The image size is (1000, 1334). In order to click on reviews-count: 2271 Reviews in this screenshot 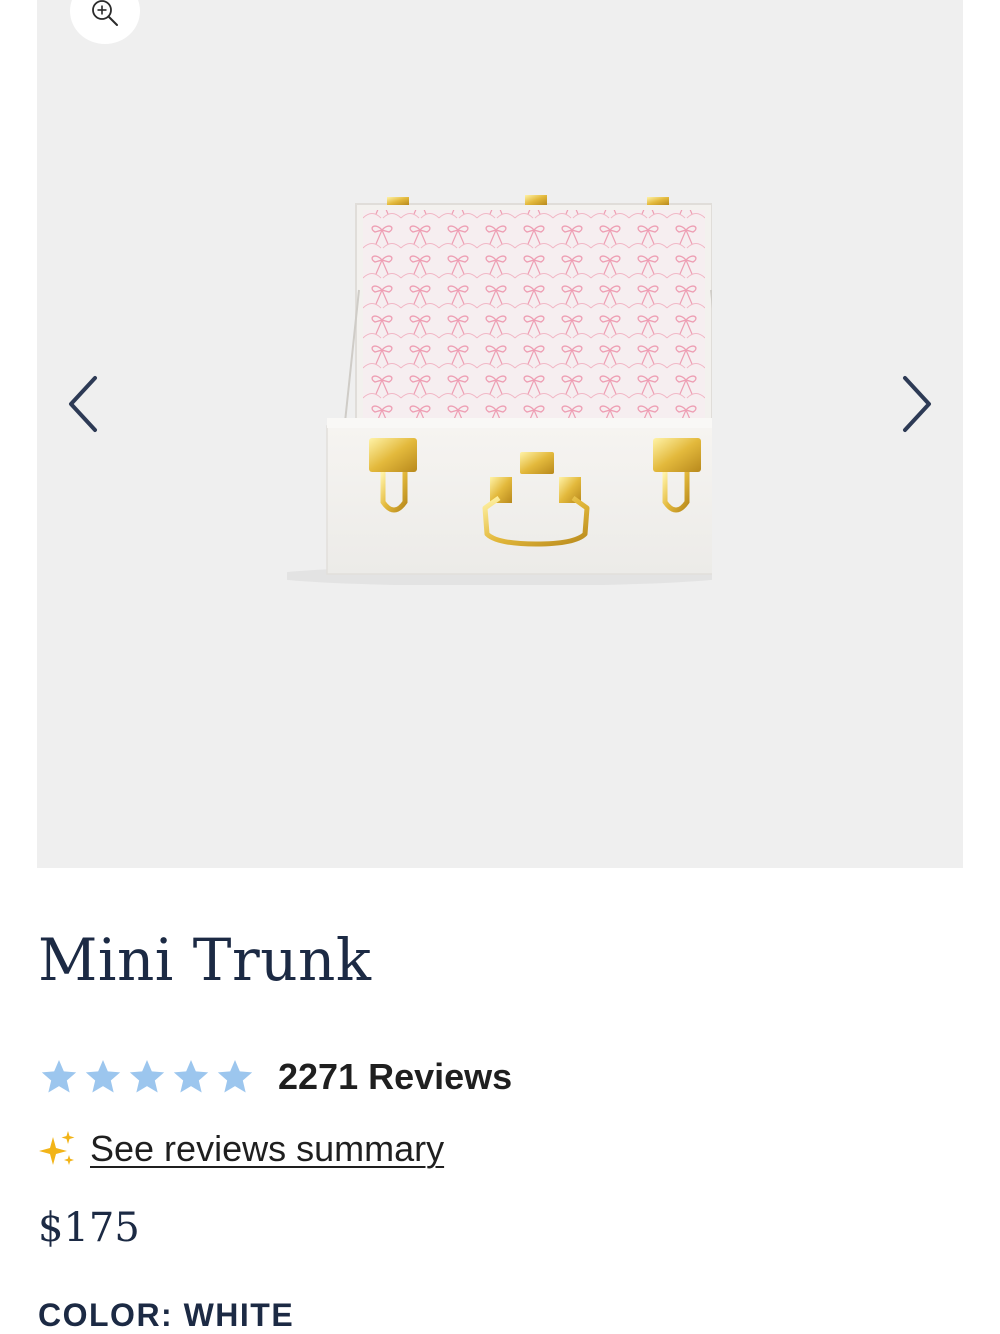, I will do `click(395, 1076)`.